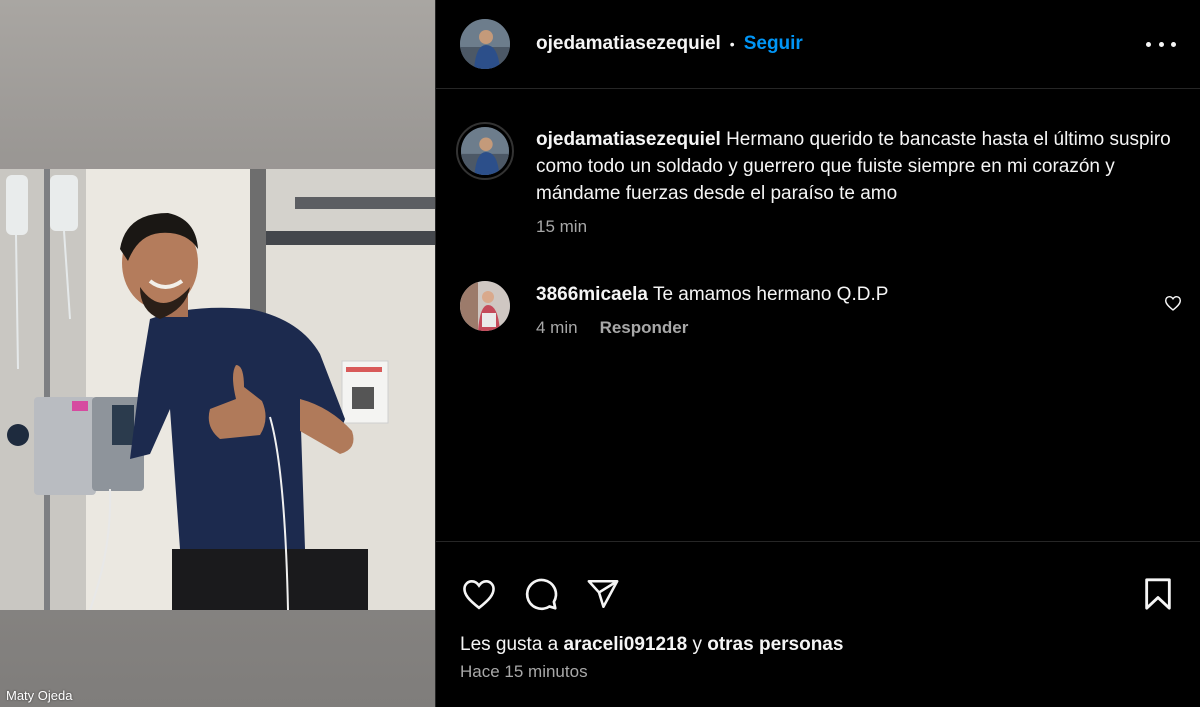 The image size is (1200, 707). What do you see at coordinates (818, 583) in the screenshot?
I see `action-bar` at bounding box center [818, 583].